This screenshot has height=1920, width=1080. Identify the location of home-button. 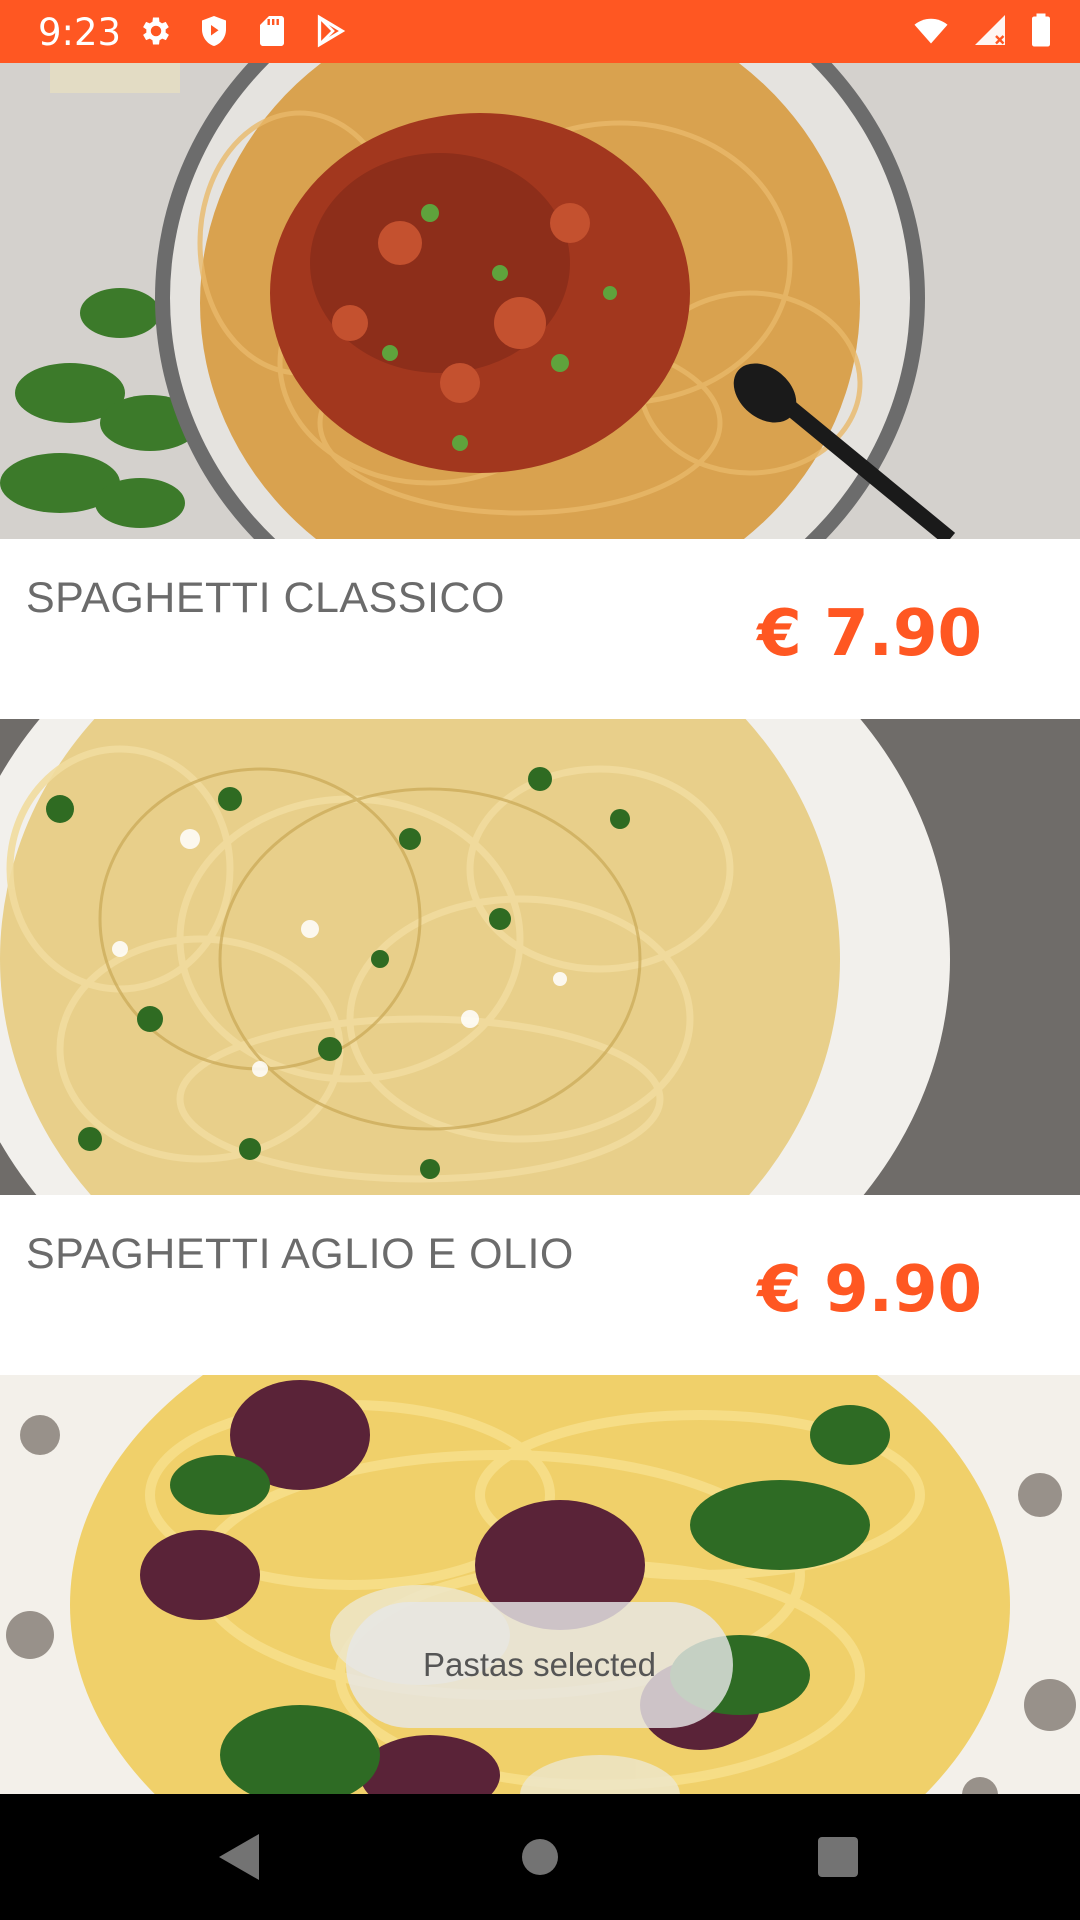
(540, 1857).